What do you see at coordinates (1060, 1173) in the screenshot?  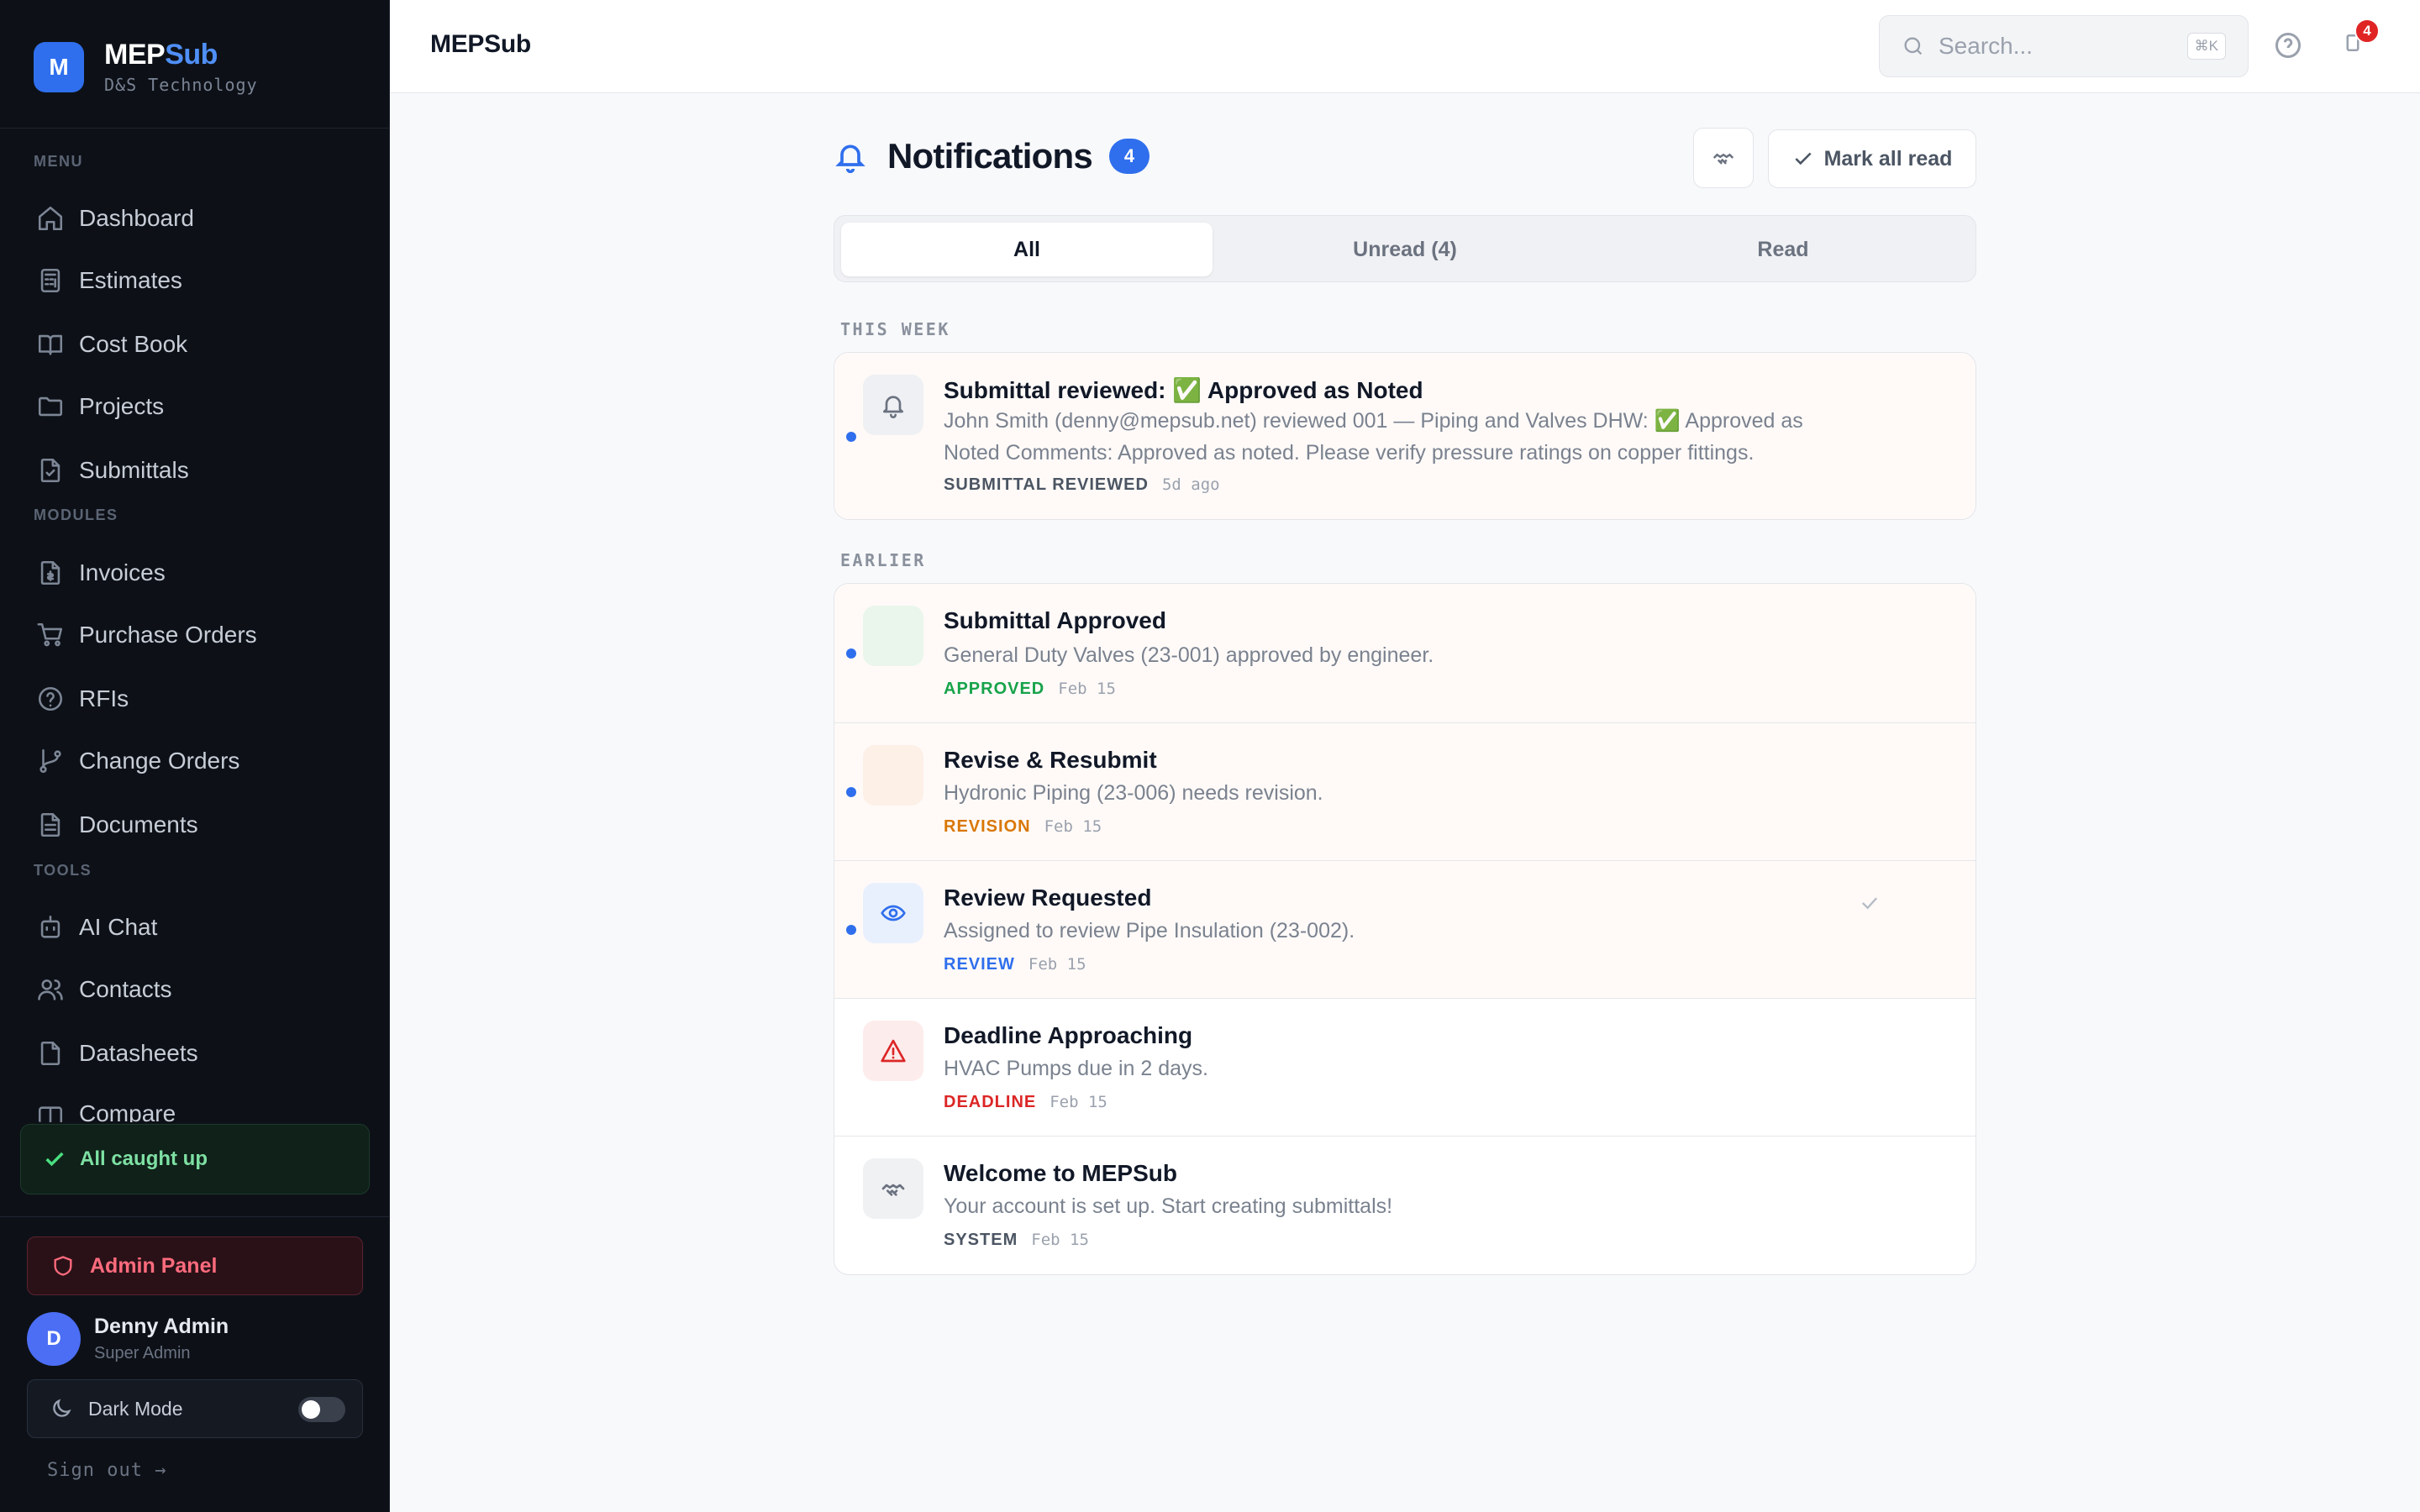 I see `notification-title: Welcome to MEPSub` at bounding box center [1060, 1173].